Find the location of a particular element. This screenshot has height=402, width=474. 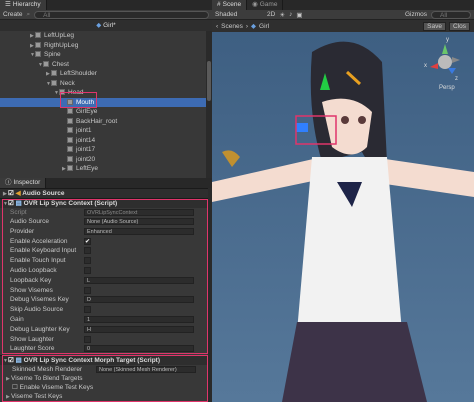

hierarchy-item-neck: ▼ Neck is located at coordinates (103, 83).